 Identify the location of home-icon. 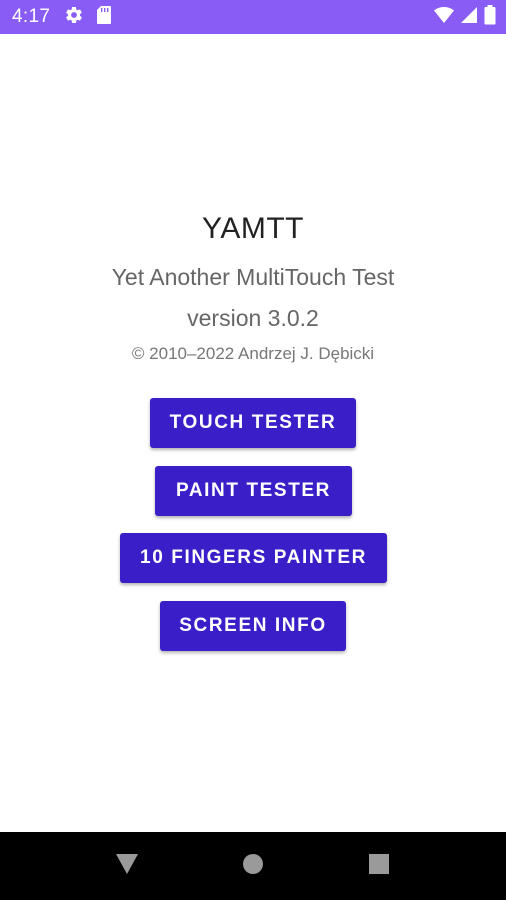
(253, 866).